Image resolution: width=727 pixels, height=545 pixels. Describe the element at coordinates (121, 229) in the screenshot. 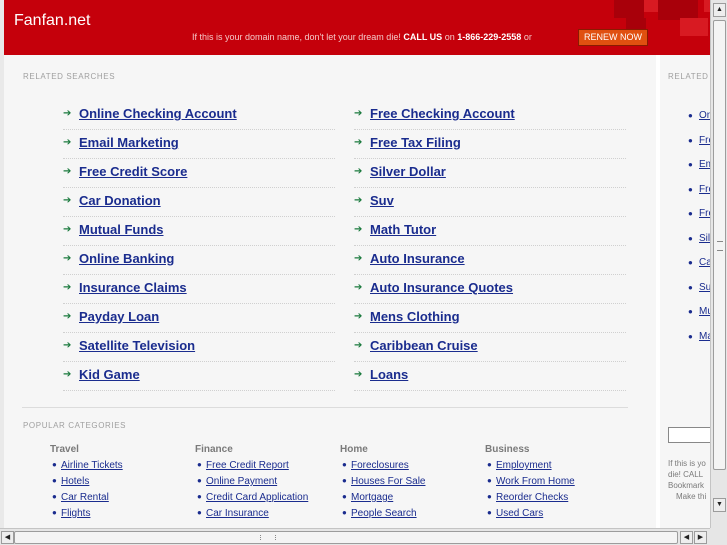

I see `related-search-link: Mutual Funds` at that location.